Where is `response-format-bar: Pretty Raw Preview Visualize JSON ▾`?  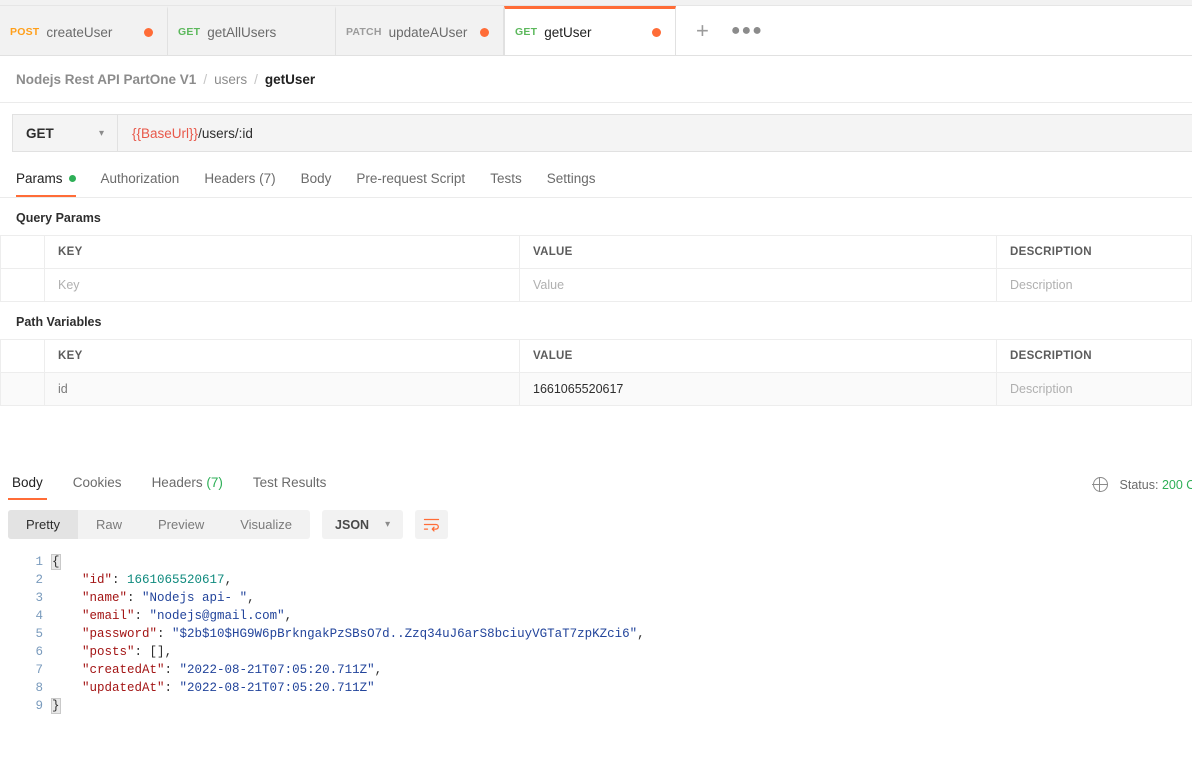
response-format-bar: Pretty Raw Preview Visualize JSON ▾ is located at coordinates (596, 519).